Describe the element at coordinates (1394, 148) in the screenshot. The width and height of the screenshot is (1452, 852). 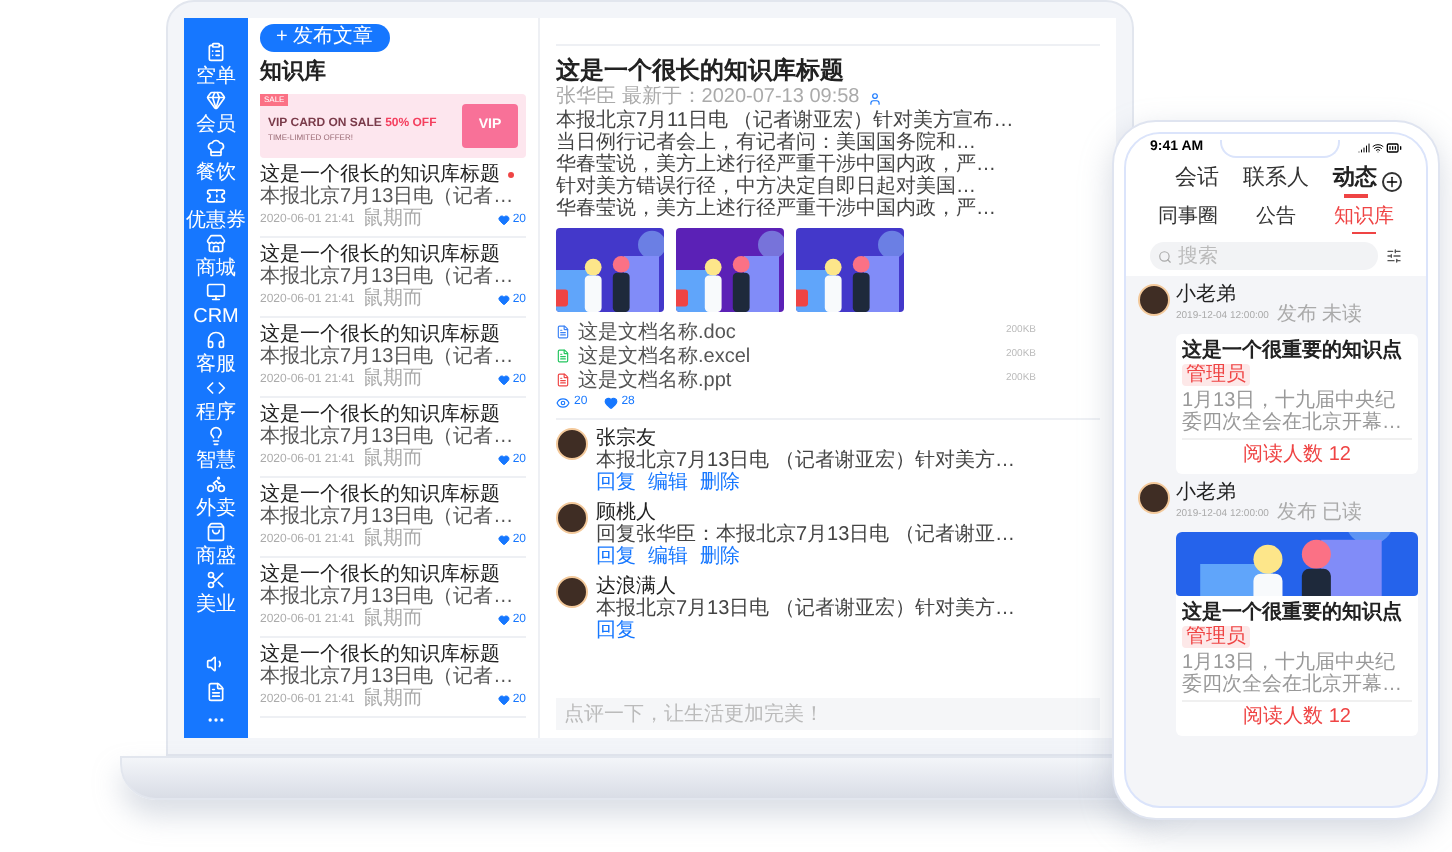
I see `battery-icon` at that location.